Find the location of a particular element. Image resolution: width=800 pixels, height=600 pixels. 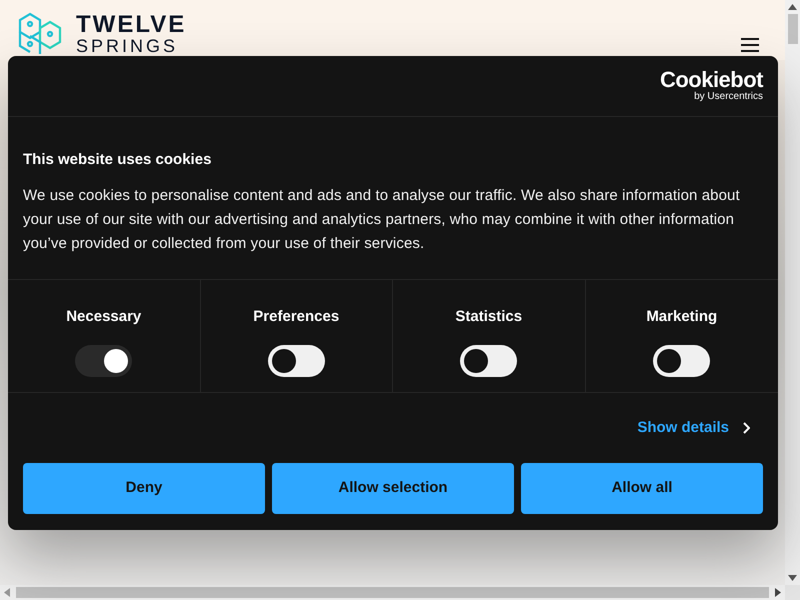

logo-text: TWELVE is located at coordinates (131, 25).